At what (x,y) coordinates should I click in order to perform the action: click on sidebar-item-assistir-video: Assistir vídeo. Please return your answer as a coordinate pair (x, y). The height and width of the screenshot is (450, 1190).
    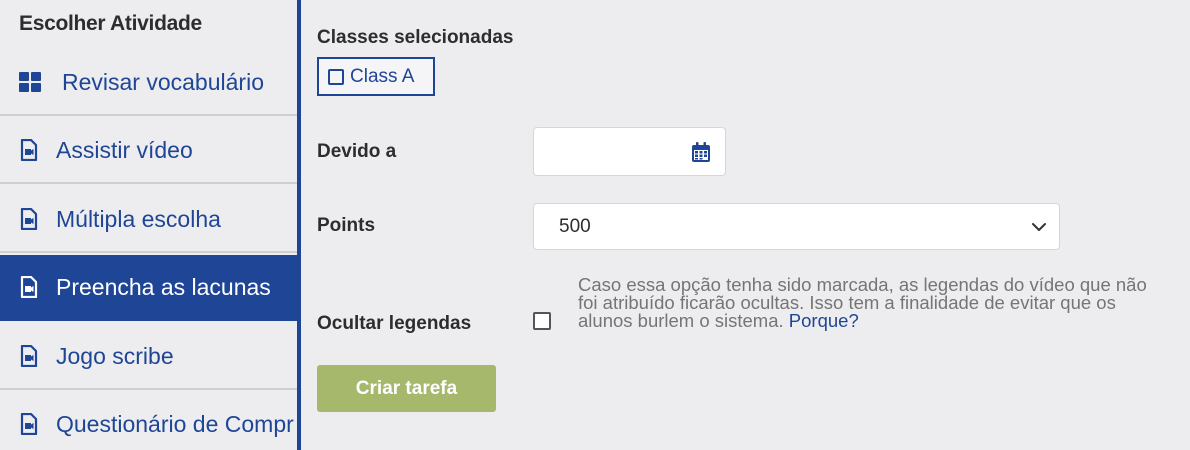
    Looking at the image, I should click on (148, 151).